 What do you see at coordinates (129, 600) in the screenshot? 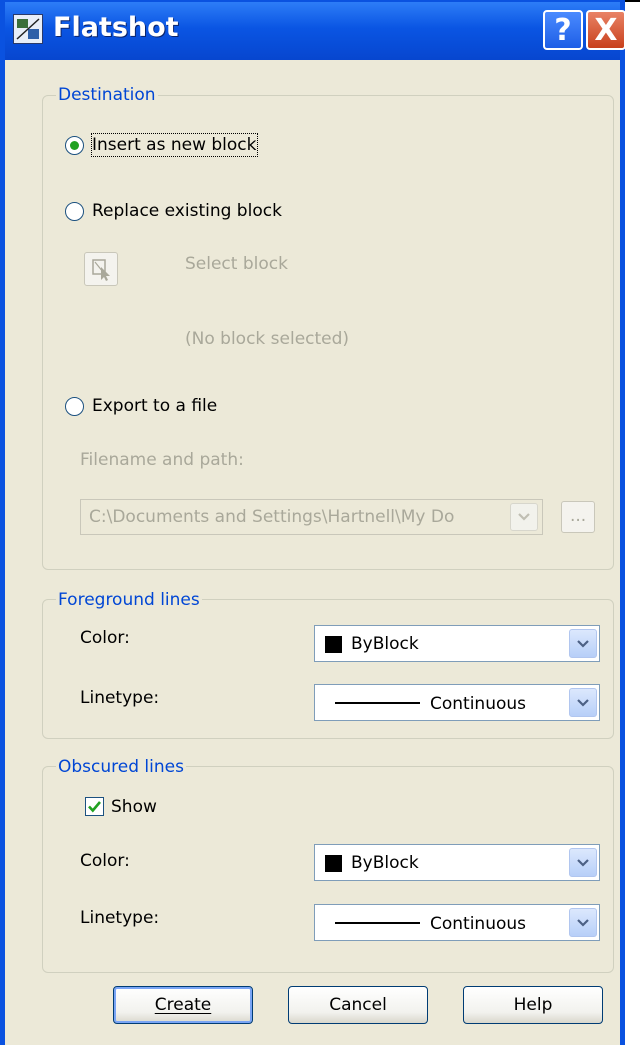
I see `foreground-lines-legend: Foreground lines` at bounding box center [129, 600].